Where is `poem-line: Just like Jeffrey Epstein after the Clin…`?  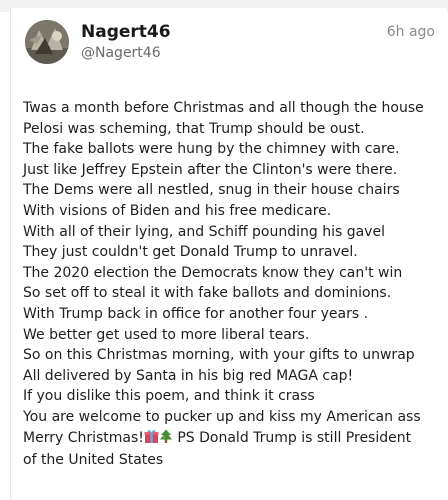 poem-line: Just like Jeffrey Epstein after the Clin… is located at coordinates (210, 169).